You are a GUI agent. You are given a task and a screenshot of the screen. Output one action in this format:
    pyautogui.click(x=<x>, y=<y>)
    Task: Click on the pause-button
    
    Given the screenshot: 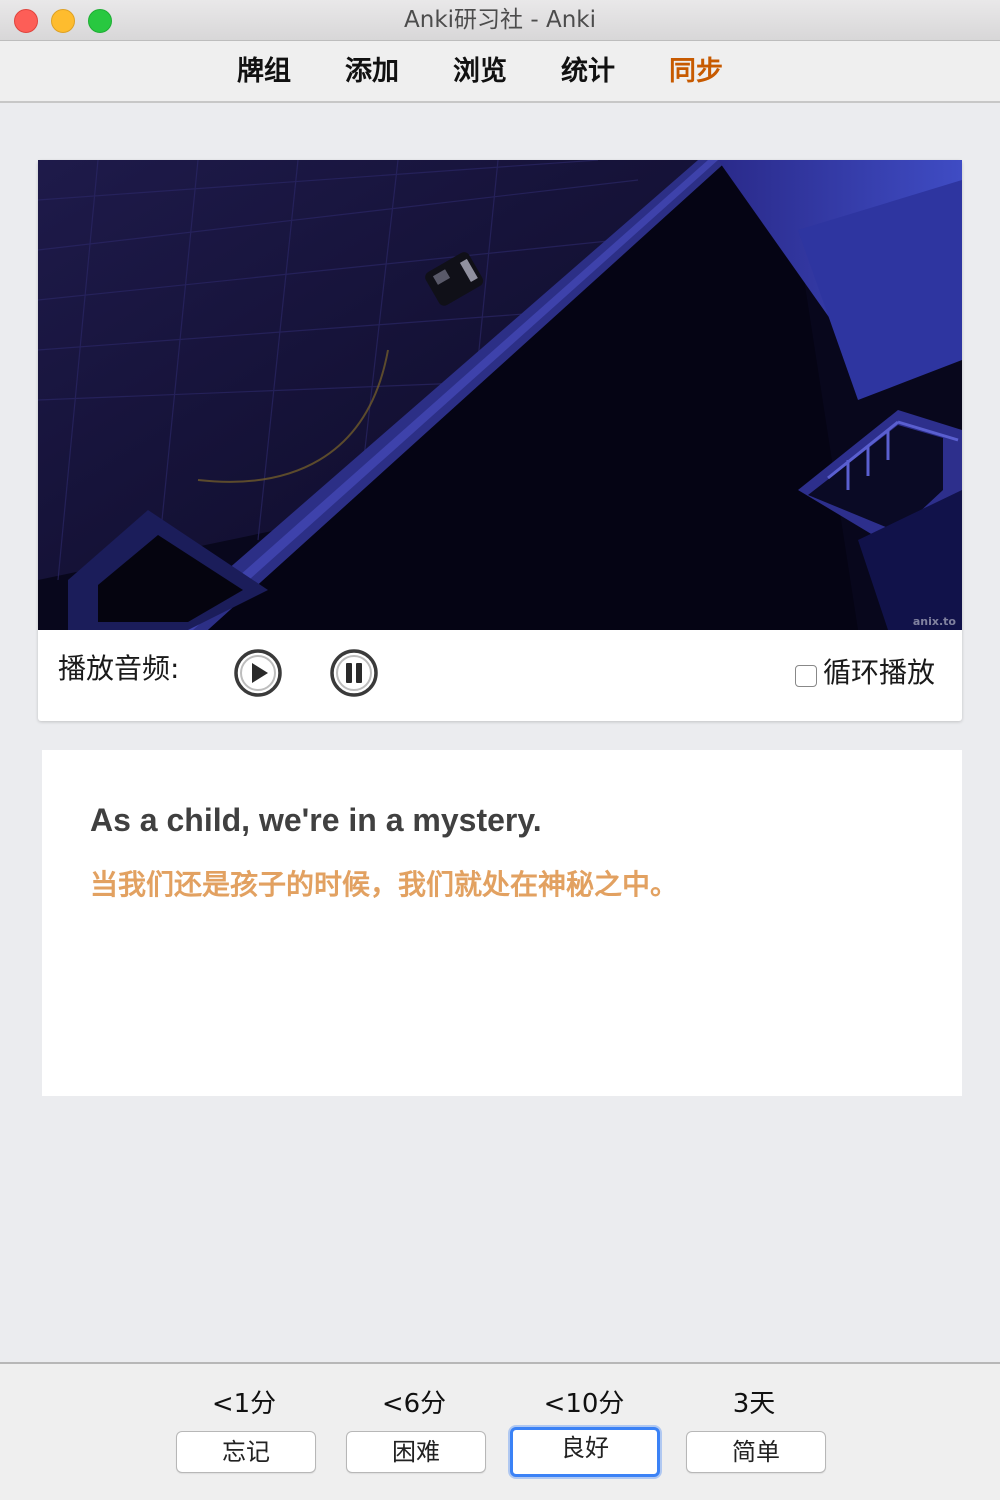 What is the action you would take?
    pyautogui.click(x=354, y=673)
    